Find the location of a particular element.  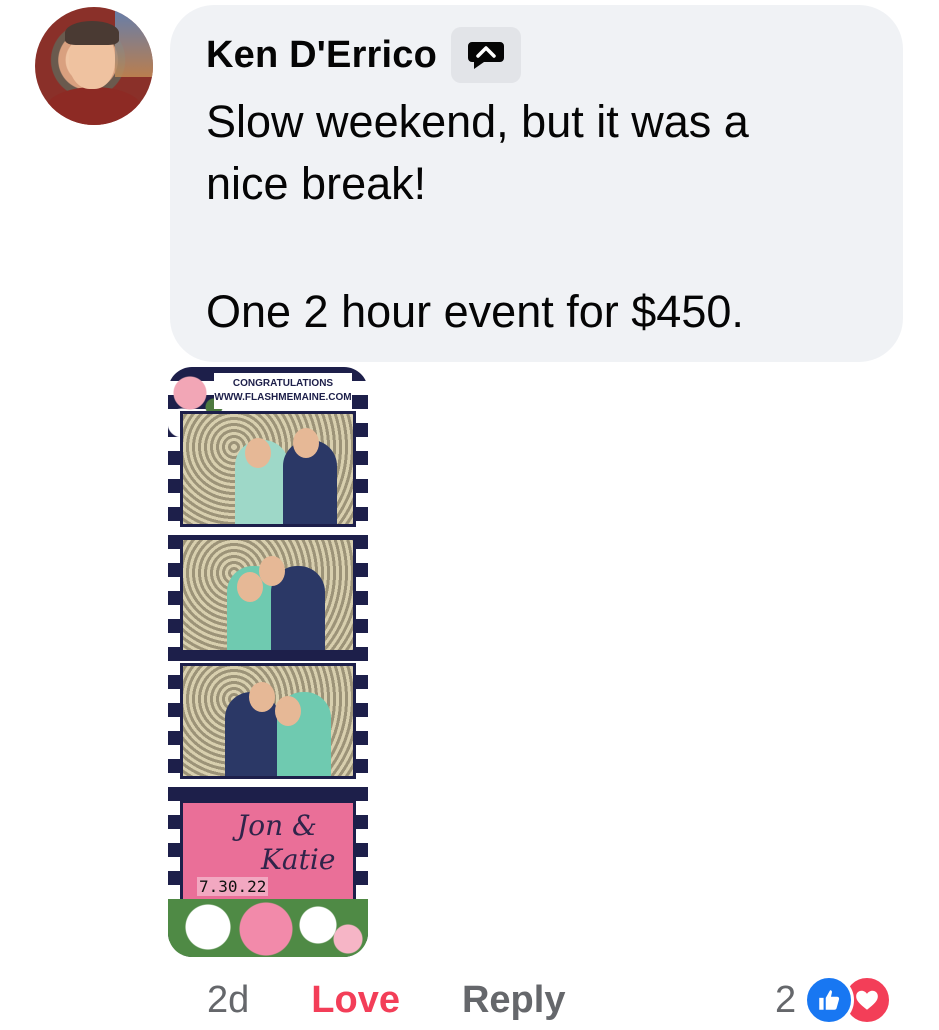

strip-header-url: WWW.FLASHMEMAINE.COM is located at coordinates (283, 397).